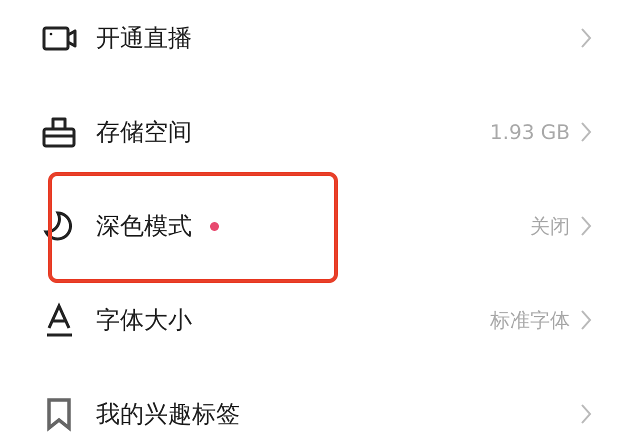 This screenshot has width=640, height=448. I want to click on item-label: 开通直播, so click(144, 38).